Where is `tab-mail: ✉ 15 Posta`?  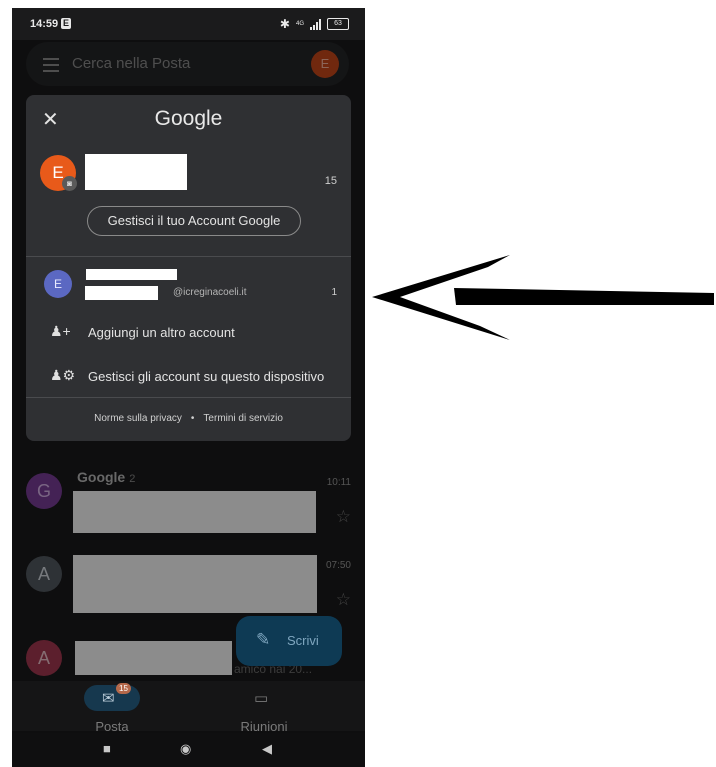
tab-mail: ✉ 15 Posta is located at coordinates (112, 708).